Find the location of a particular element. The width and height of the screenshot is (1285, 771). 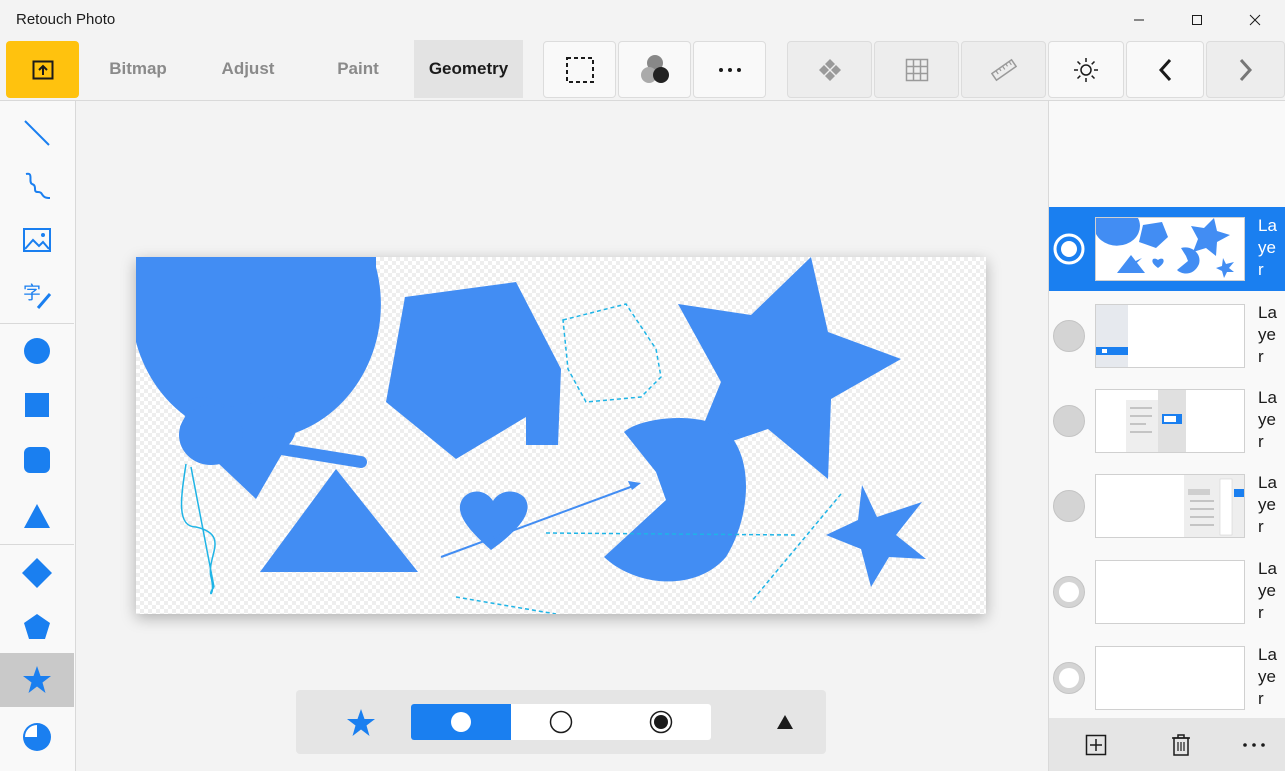

star-tool is located at coordinates (37, 680).